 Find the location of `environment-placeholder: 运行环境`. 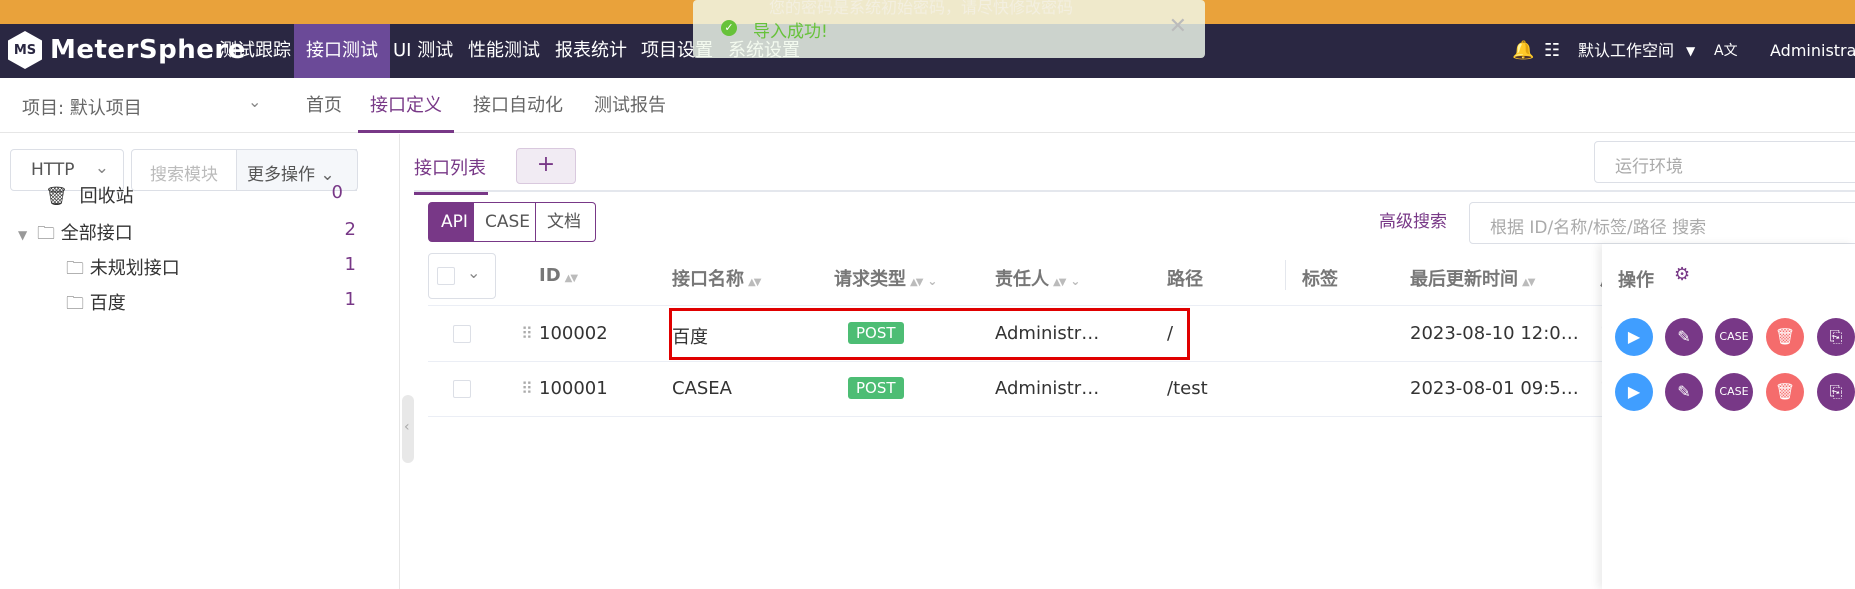

environment-placeholder: 运行环境 is located at coordinates (1649, 167).